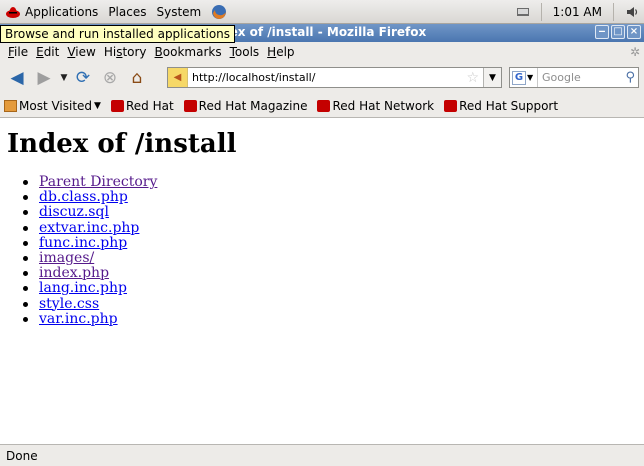 This screenshot has height=466, width=644. I want to click on directory-link: images/, so click(66, 258).